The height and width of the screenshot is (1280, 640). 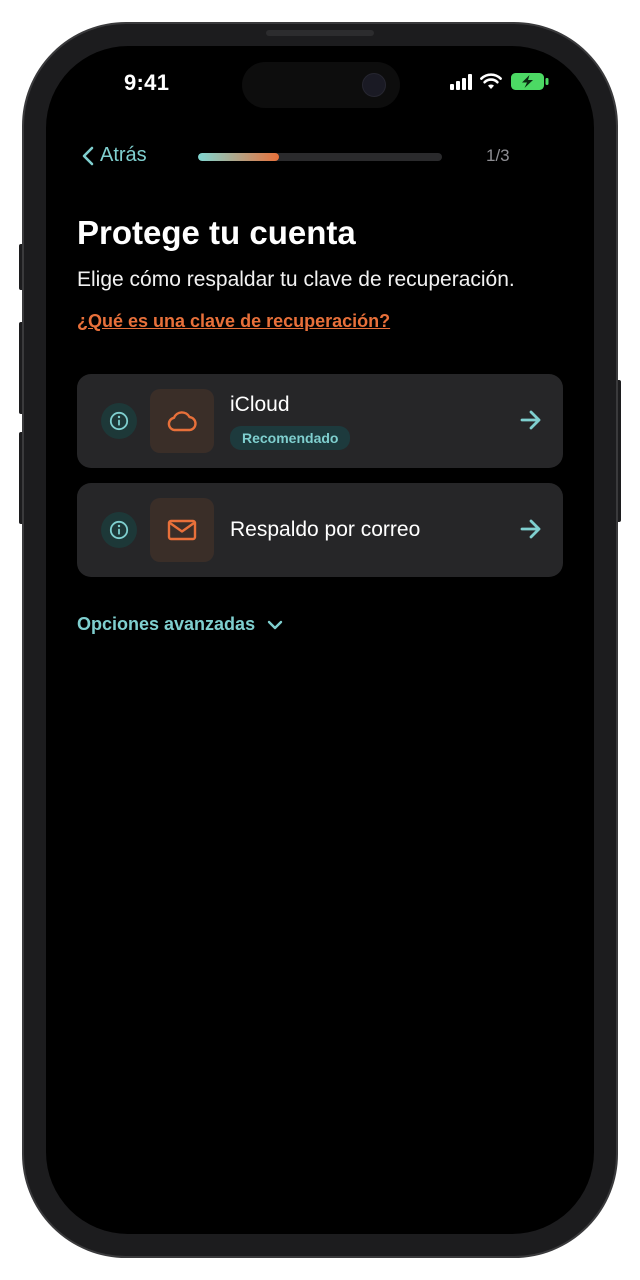 I want to click on step-indicator: 1/3, so click(x=498, y=155).